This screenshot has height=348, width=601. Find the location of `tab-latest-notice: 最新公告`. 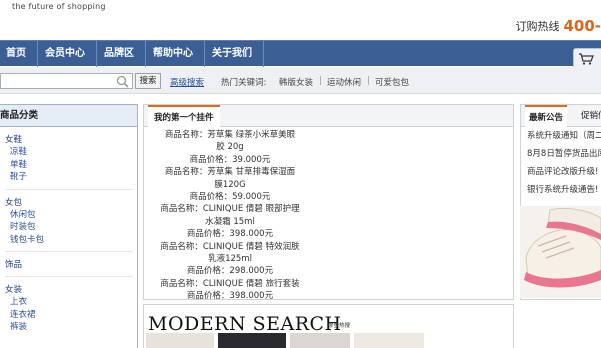

tab-latest-notice: 最新公告 is located at coordinates (546, 116).